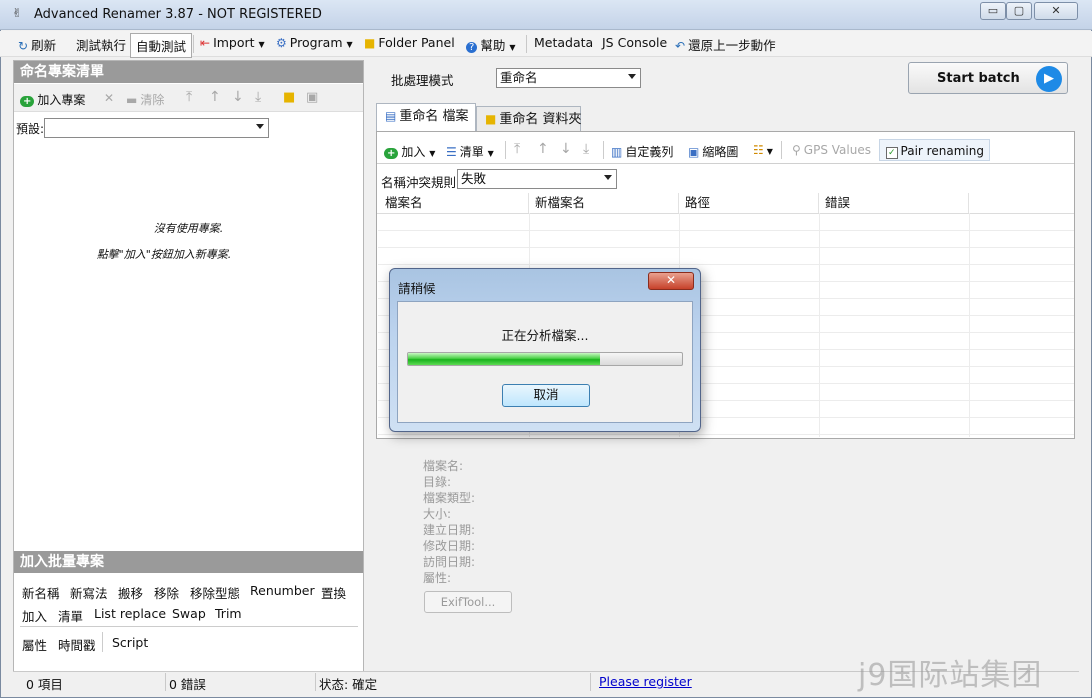 This screenshot has height=698, width=1092. Describe the element at coordinates (109, 98) in the screenshot. I see `delete-icon: ✕` at that location.